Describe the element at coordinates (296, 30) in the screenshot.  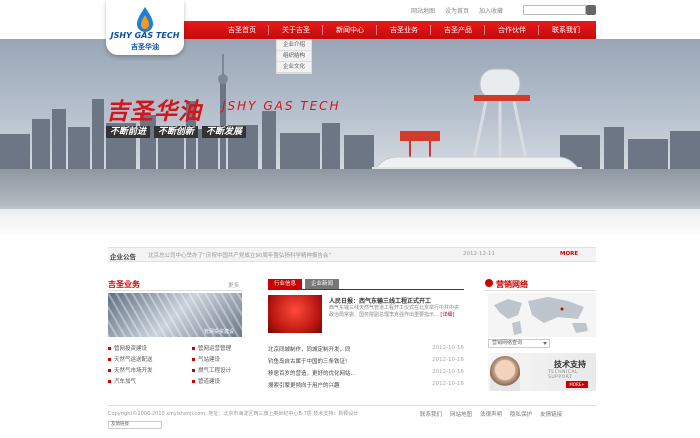
I see `nav-about: 关于吉圣` at that location.